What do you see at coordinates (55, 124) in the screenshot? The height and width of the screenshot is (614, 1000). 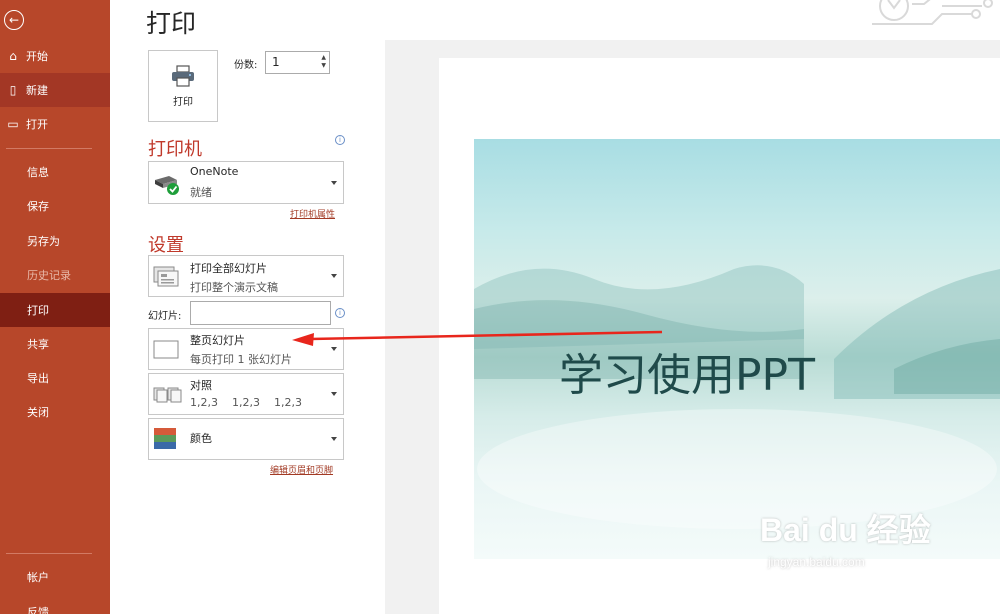 I see `sidebar-item-open: ▭ 打开` at bounding box center [55, 124].